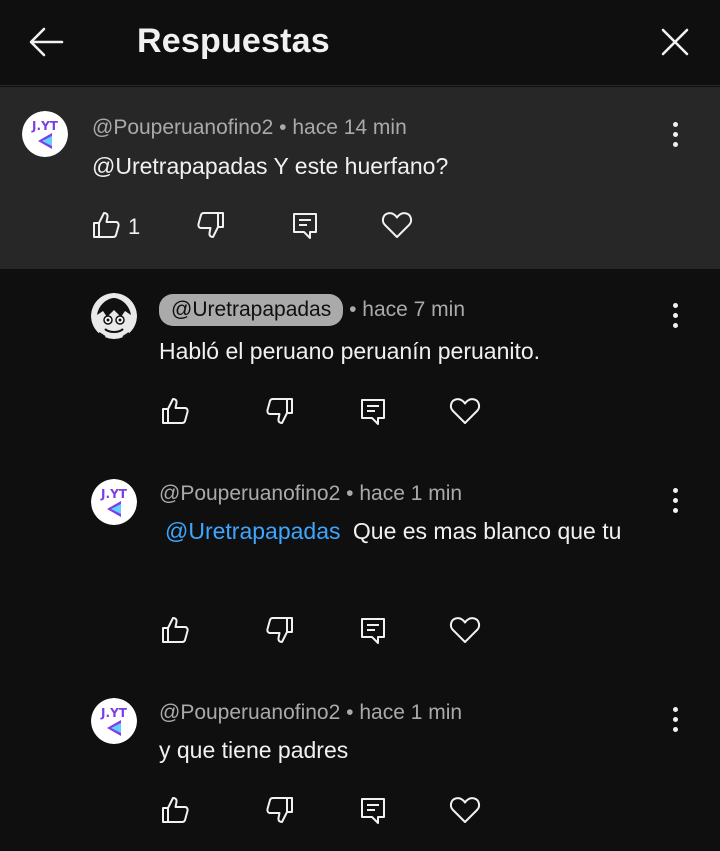  I want to click on comment-body: Que es mas blanco que tu, so click(487, 531).